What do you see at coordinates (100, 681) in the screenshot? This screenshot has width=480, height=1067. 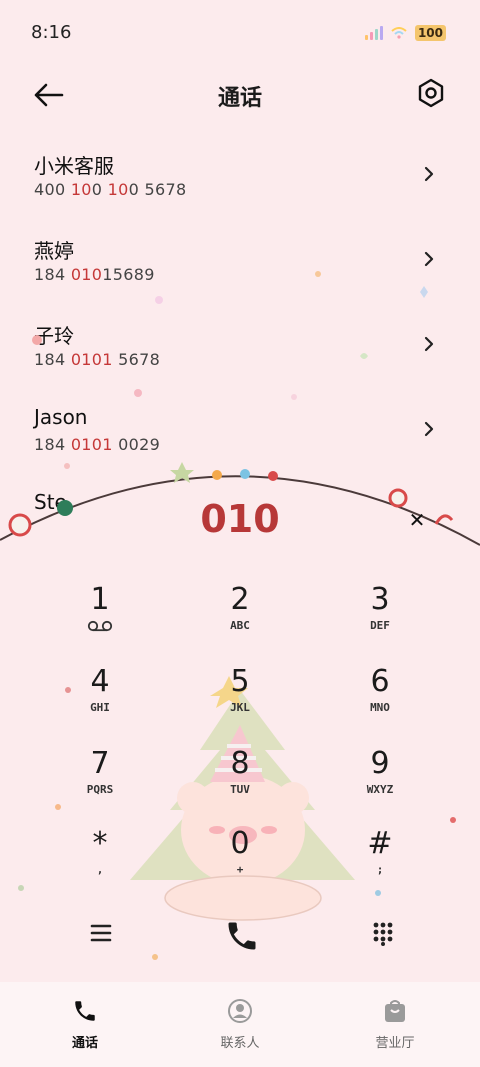 I see `key-digit: 4` at bounding box center [100, 681].